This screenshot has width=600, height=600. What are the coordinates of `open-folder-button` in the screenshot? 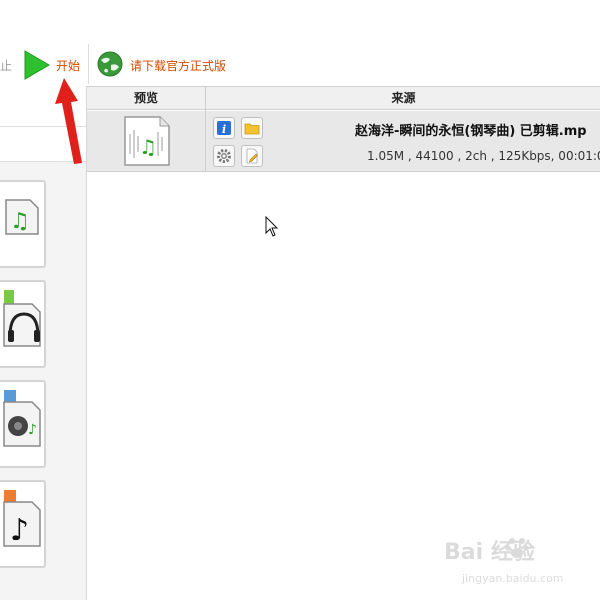 It's located at (252, 128).